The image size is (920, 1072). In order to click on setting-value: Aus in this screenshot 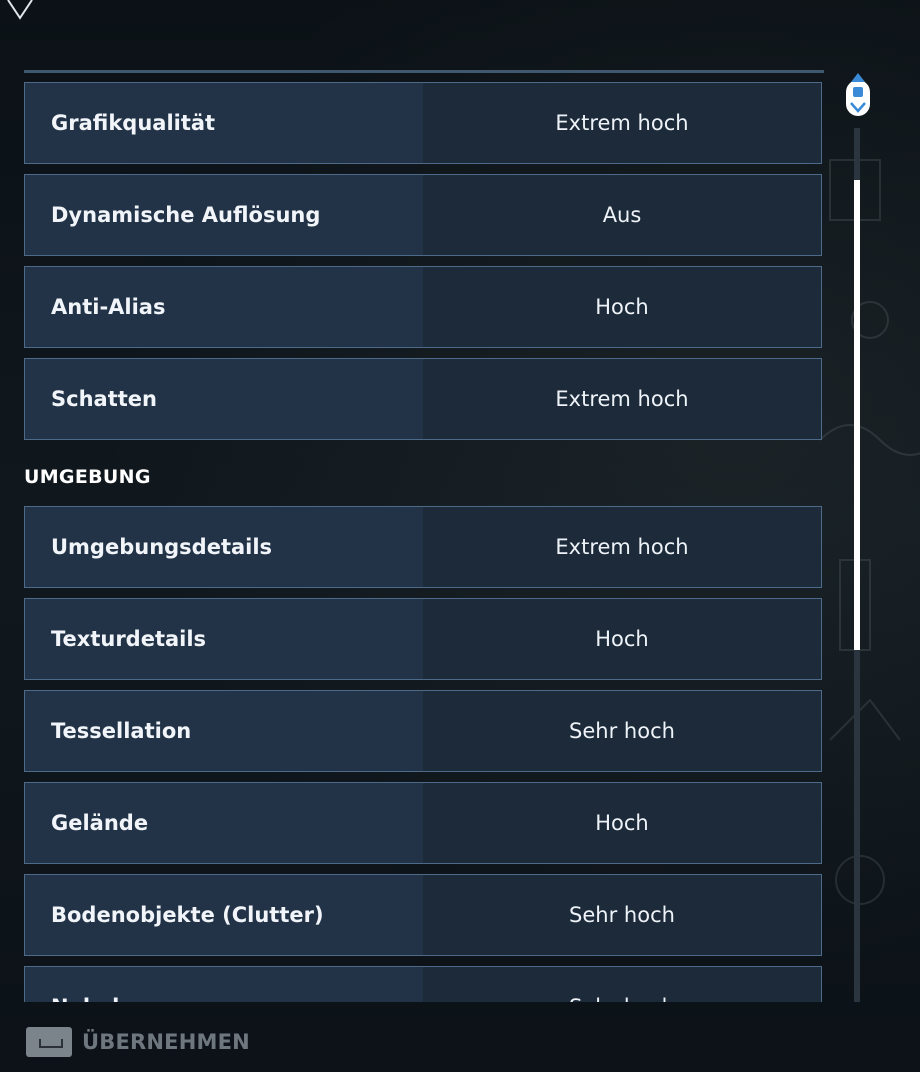, I will do `click(622, 215)`.